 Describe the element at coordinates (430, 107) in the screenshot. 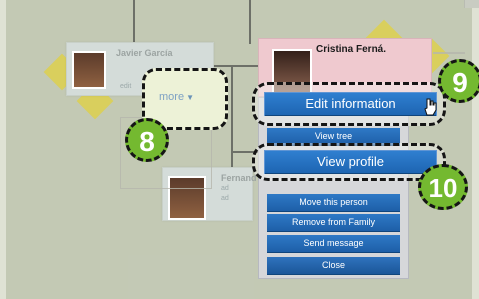

I see `hand-cursor-icon` at that location.